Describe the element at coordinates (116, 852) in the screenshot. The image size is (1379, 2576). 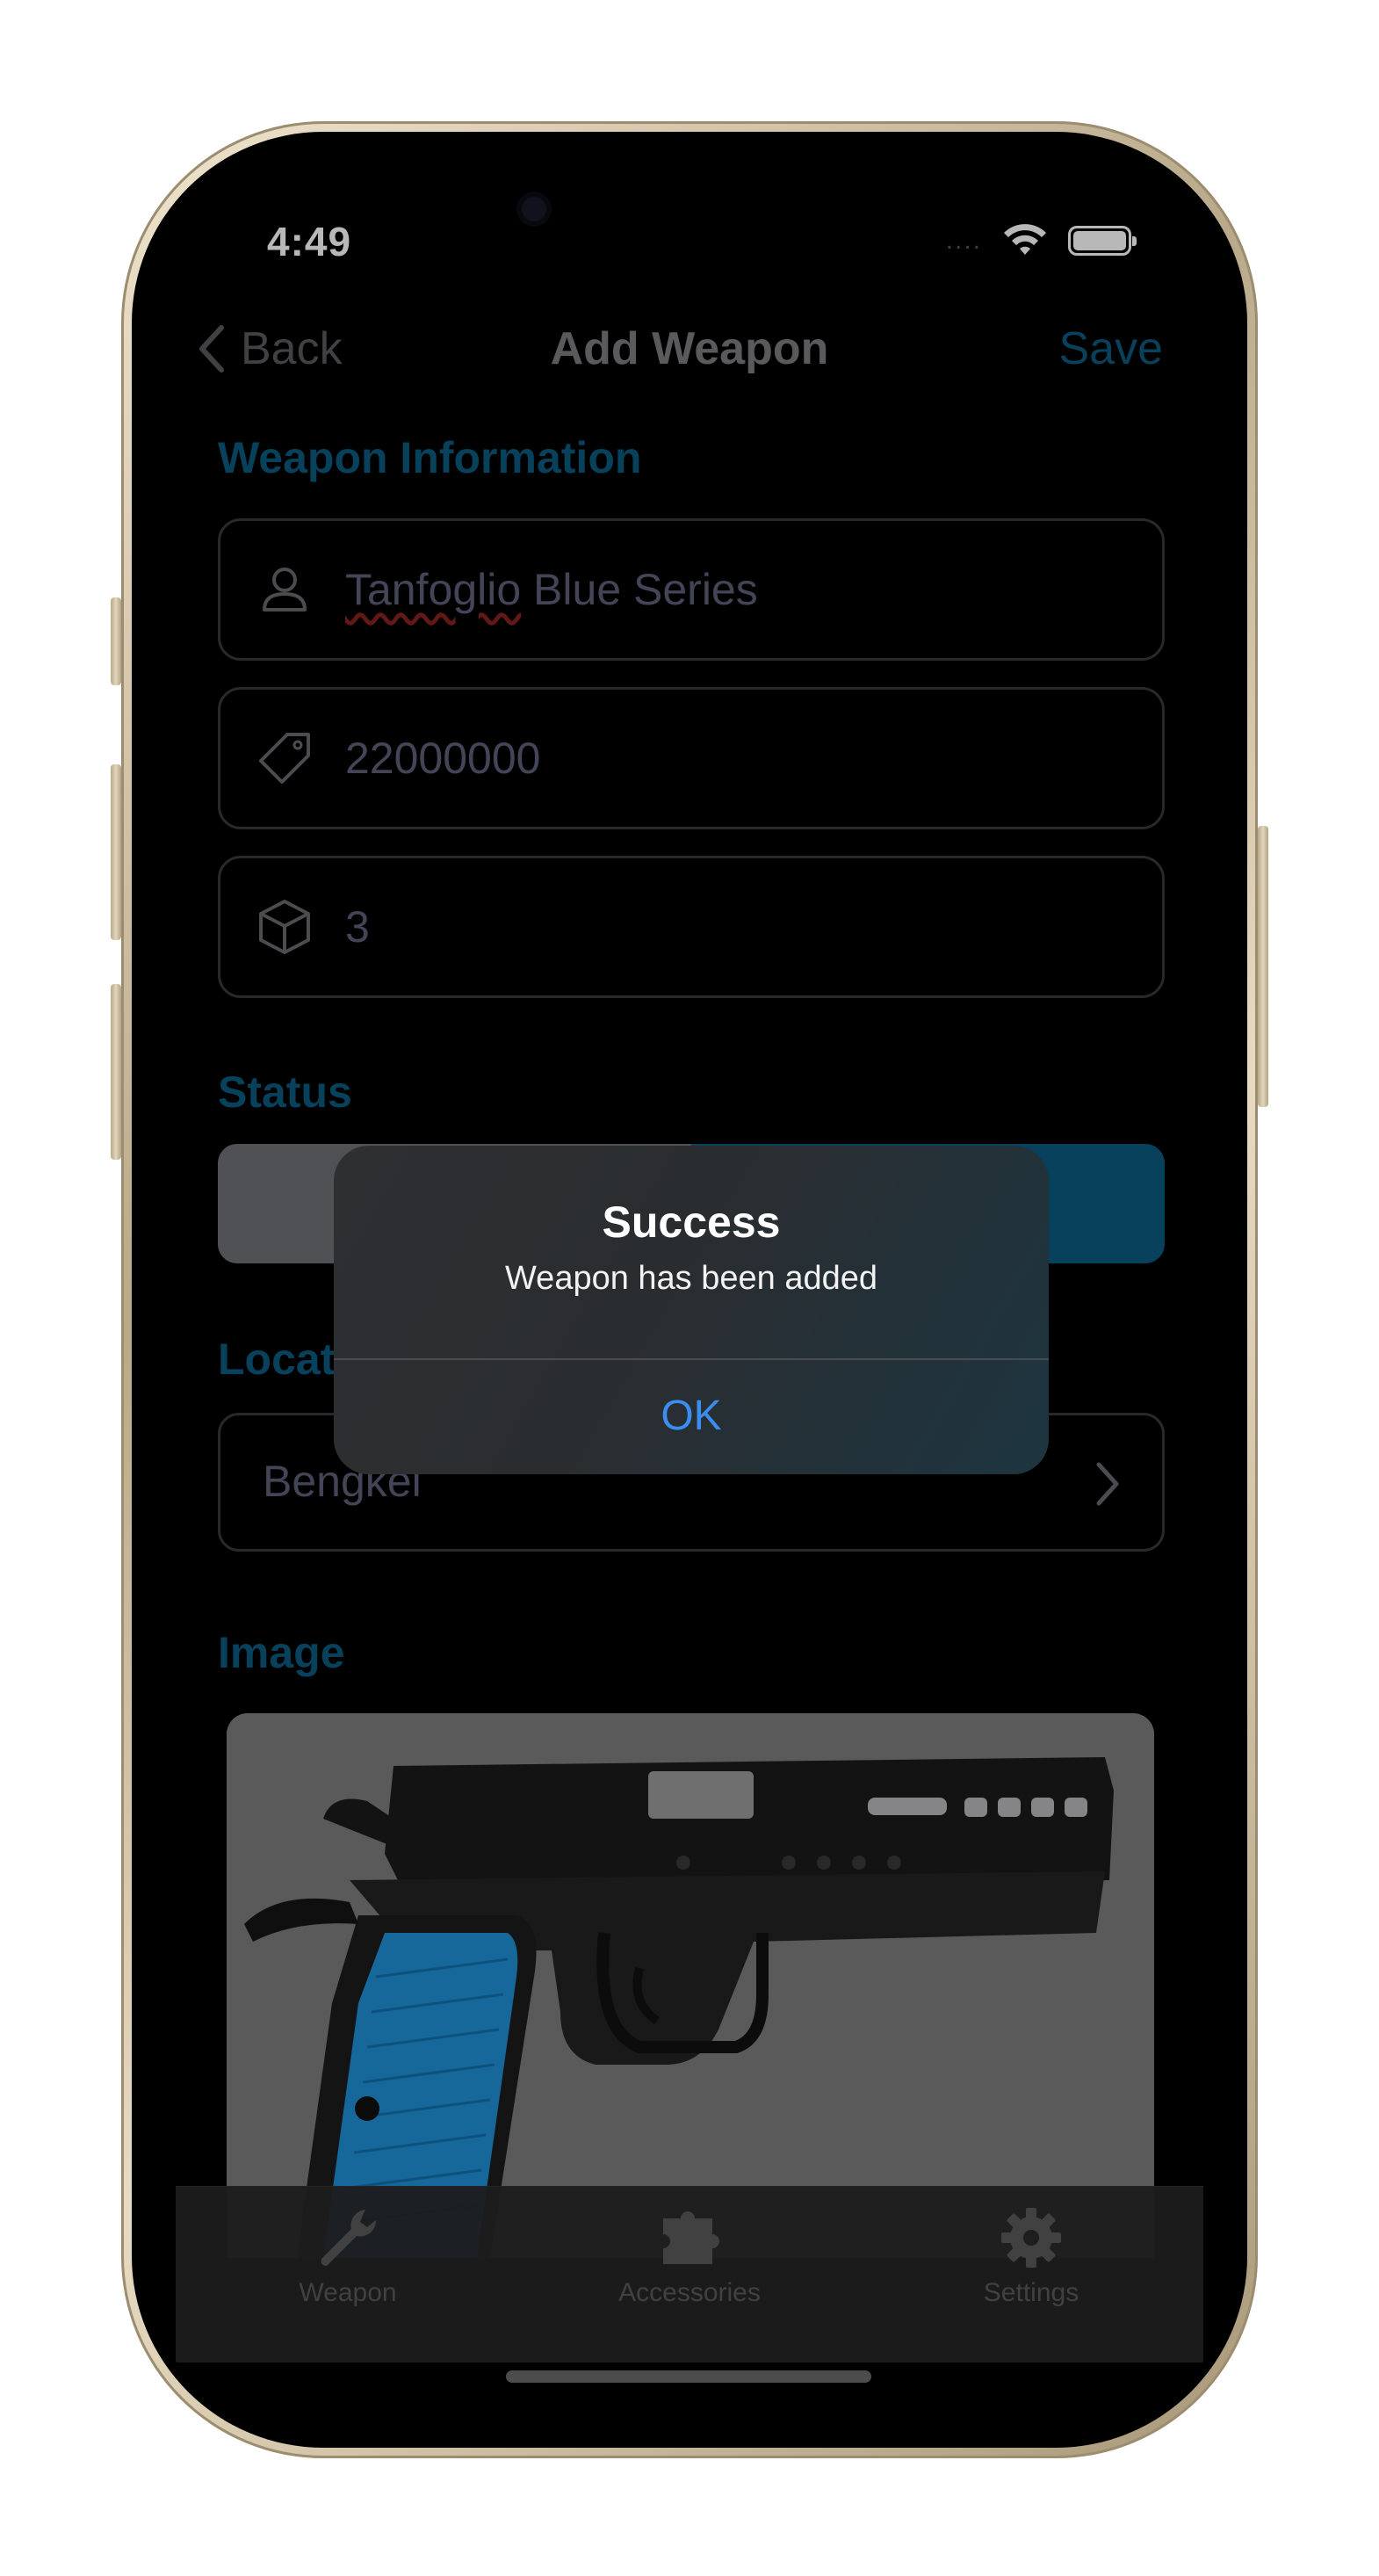
I see `volume-up-button` at that location.